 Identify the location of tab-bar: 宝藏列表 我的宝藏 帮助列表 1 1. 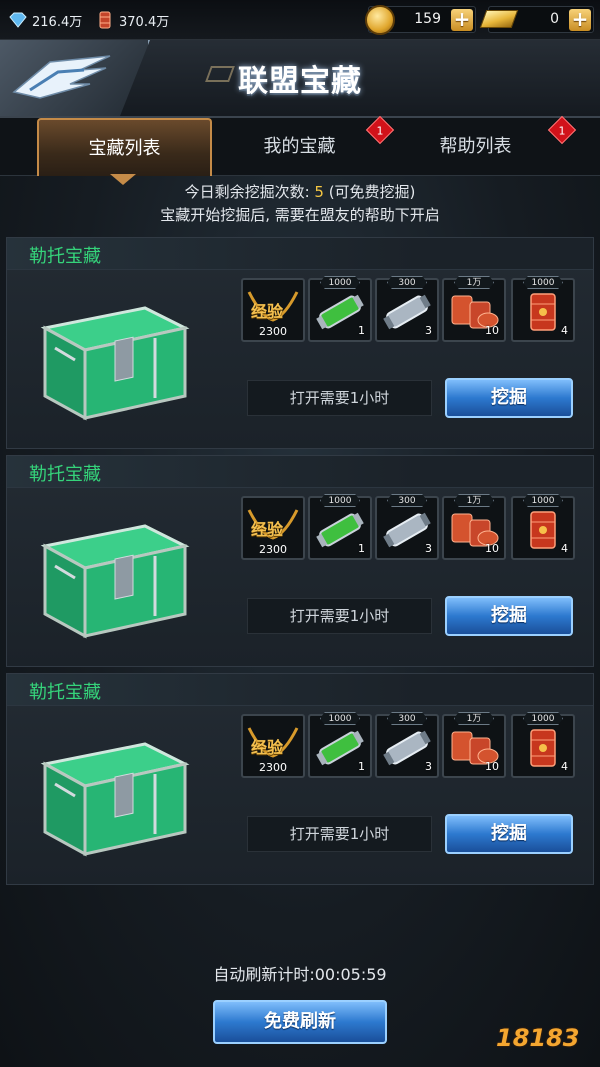
(300, 145).